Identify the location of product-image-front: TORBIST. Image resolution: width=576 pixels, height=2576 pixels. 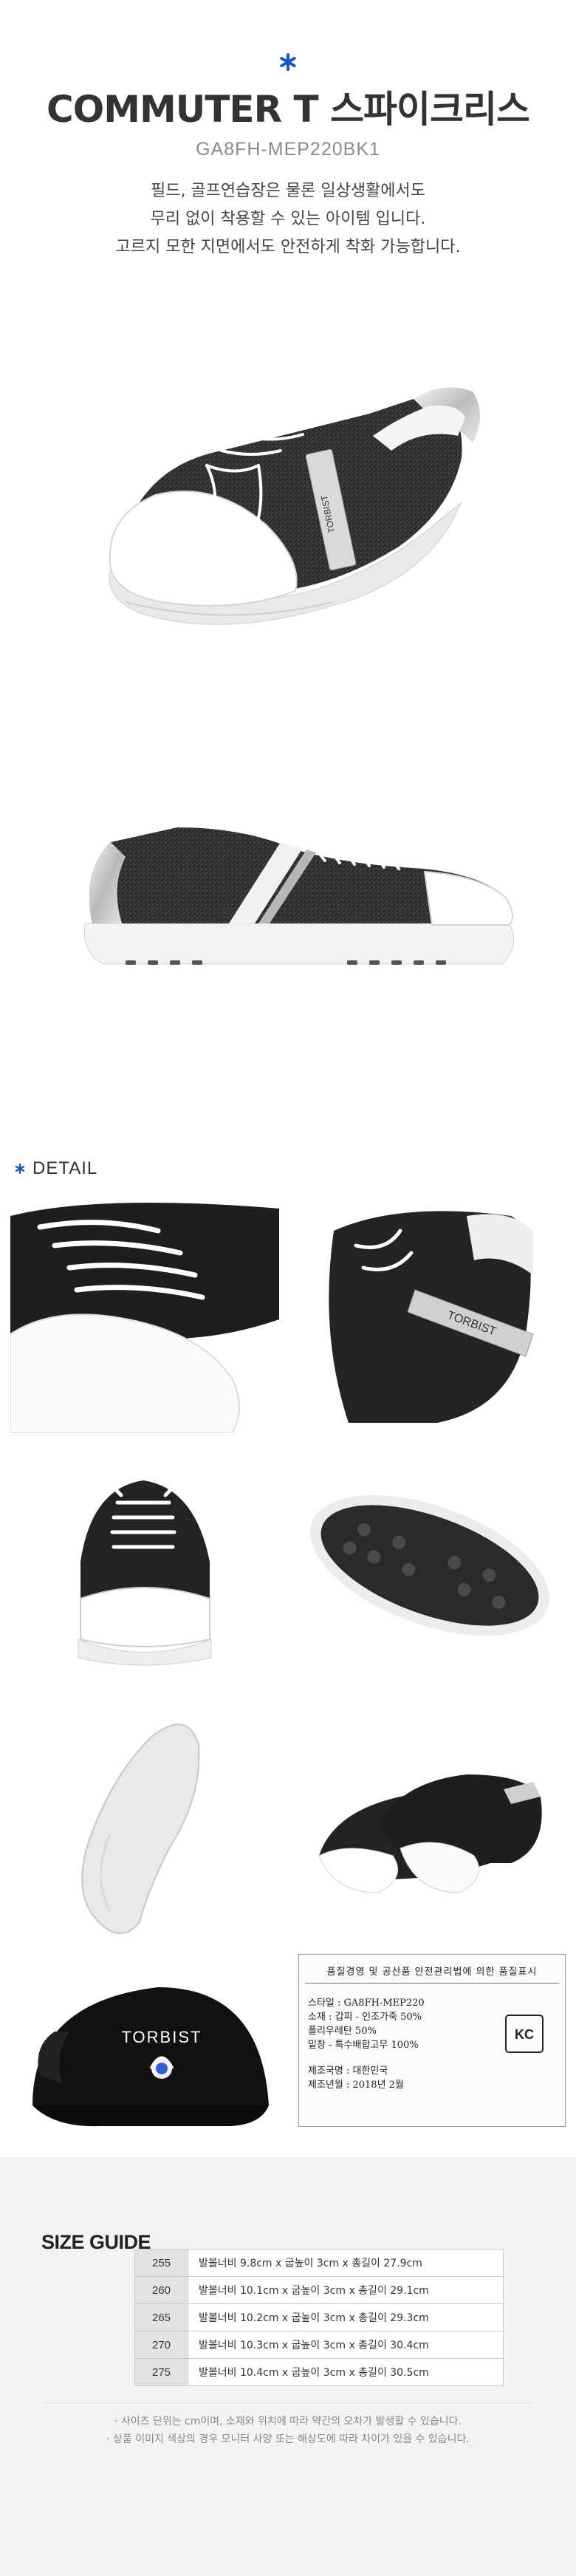
(288, 520).